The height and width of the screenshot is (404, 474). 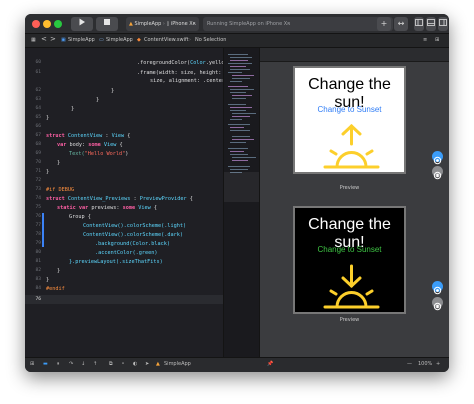 I want to click on debug-toggle-button, so click(x=431, y=24).